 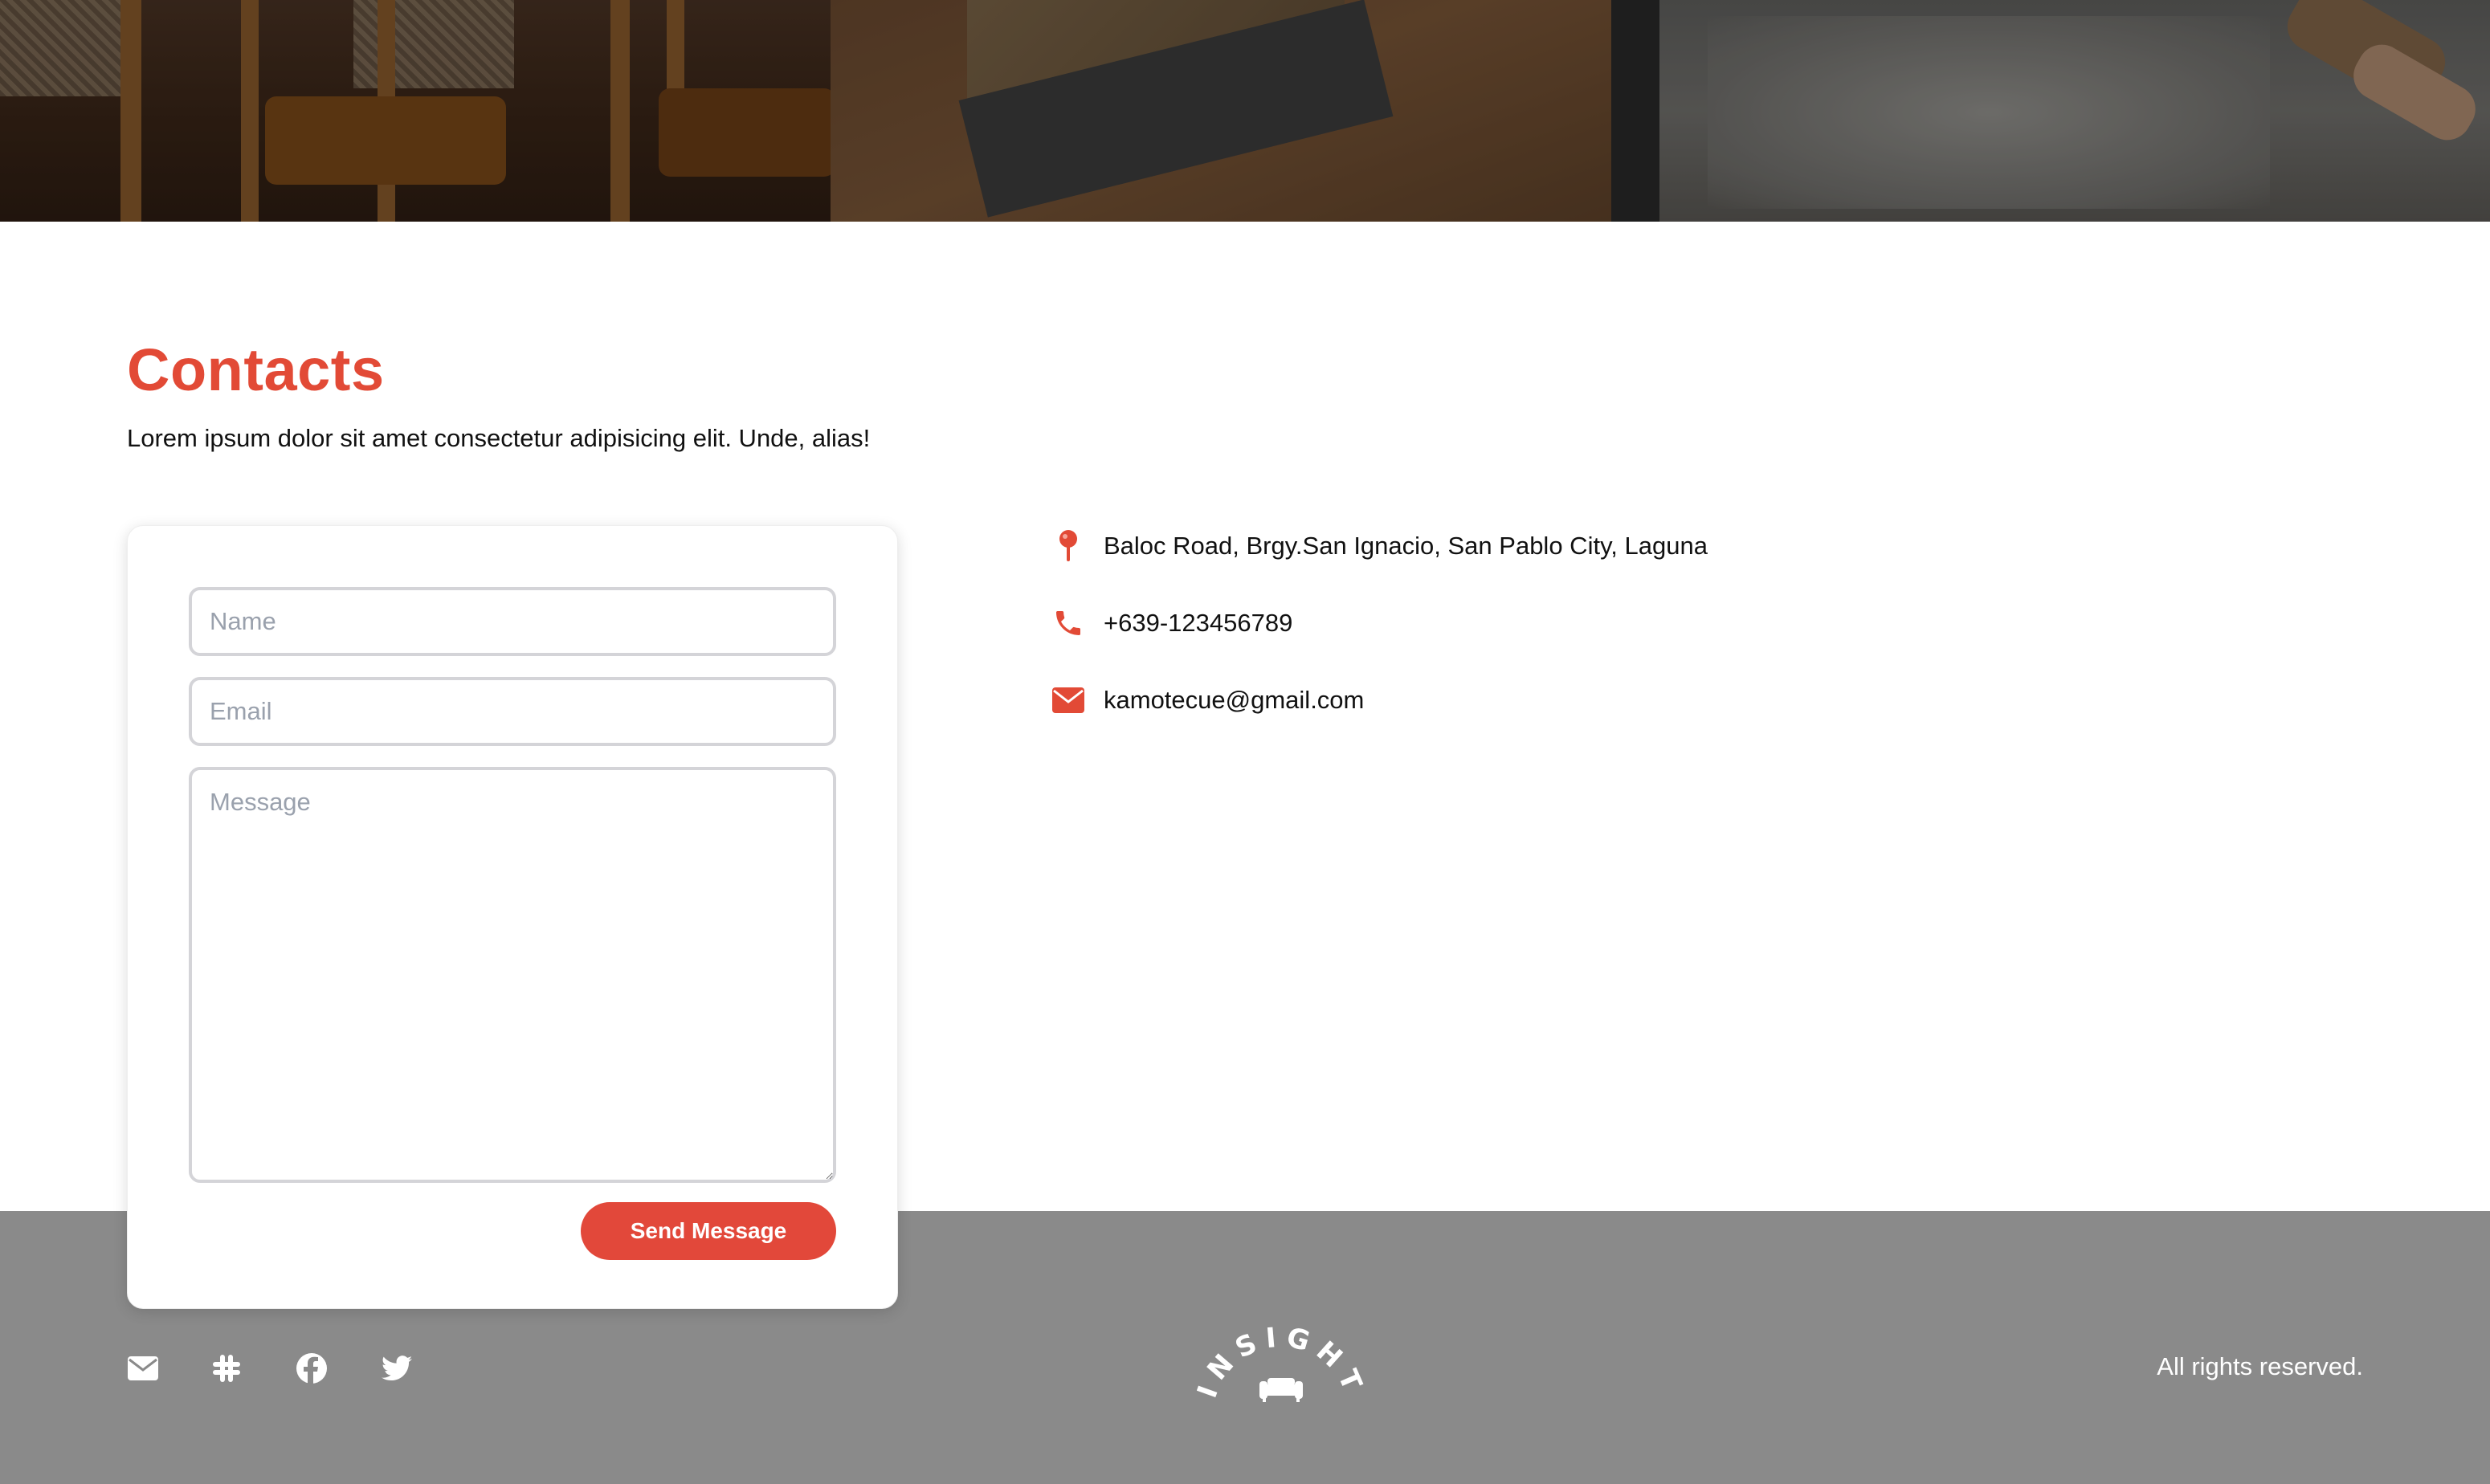 What do you see at coordinates (1198, 623) in the screenshot?
I see `info-phone-text: +639-123456789` at bounding box center [1198, 623].